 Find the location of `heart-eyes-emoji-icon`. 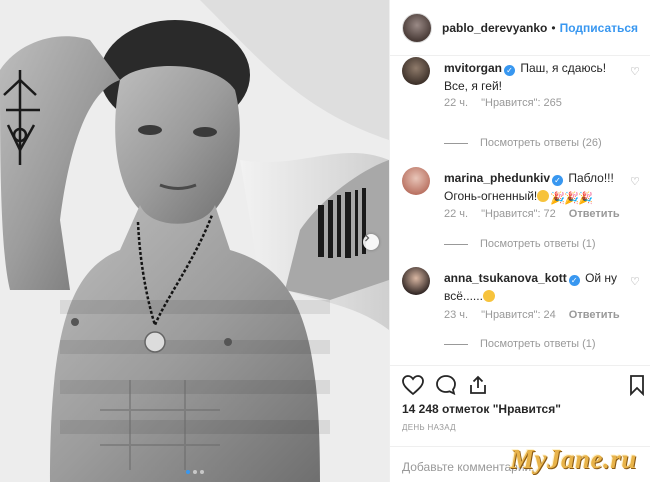

heart-eyes-emoji-icon is located at coordinates (543, 196).